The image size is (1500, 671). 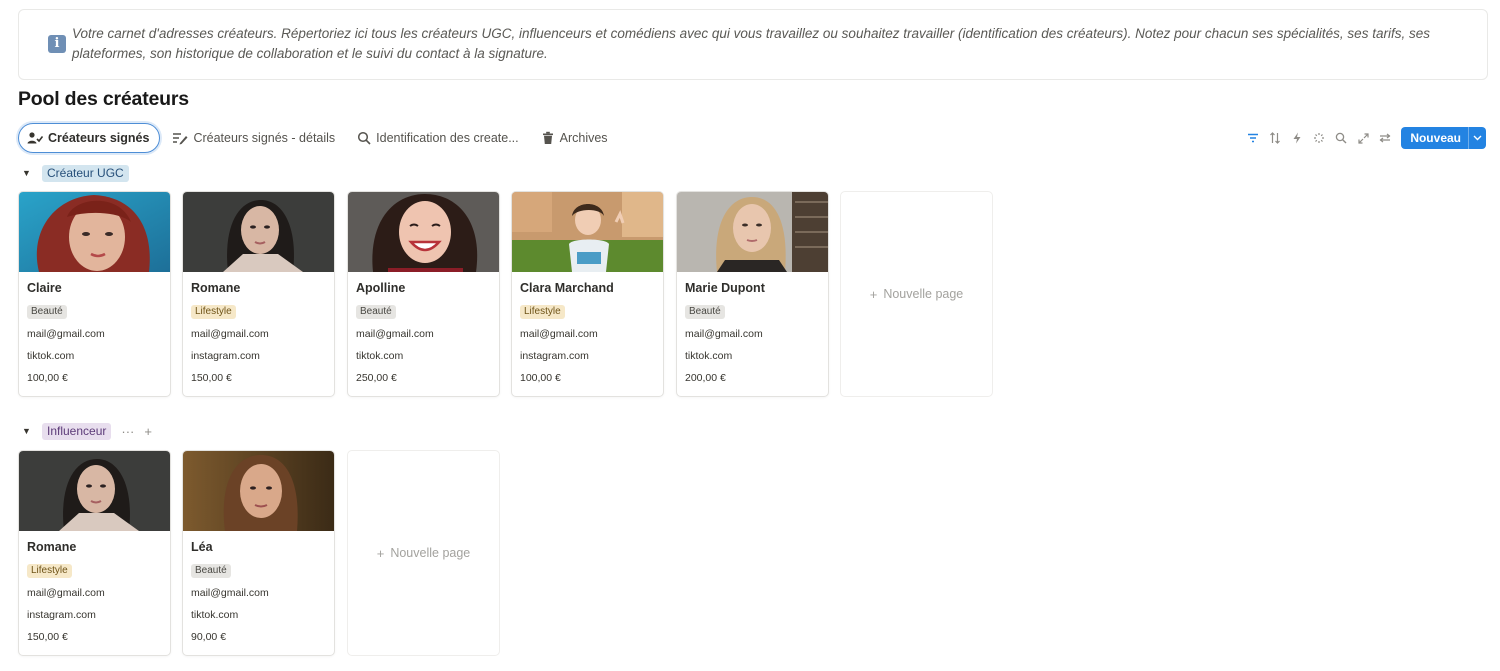 I want to click on list-edit-icon, so click(x=180, y=139).